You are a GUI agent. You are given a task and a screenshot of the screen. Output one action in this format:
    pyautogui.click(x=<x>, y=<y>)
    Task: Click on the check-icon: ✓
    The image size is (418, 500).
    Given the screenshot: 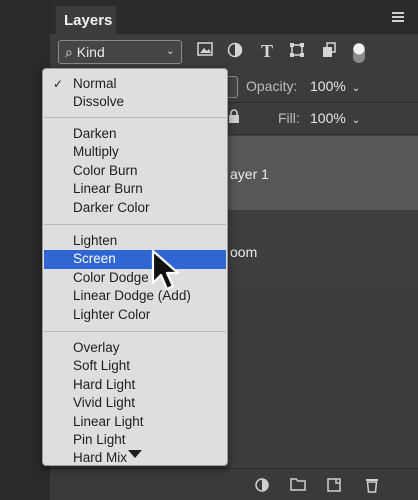 What is the action you would take?
    pyautogui.click(x=58, y=84)
    